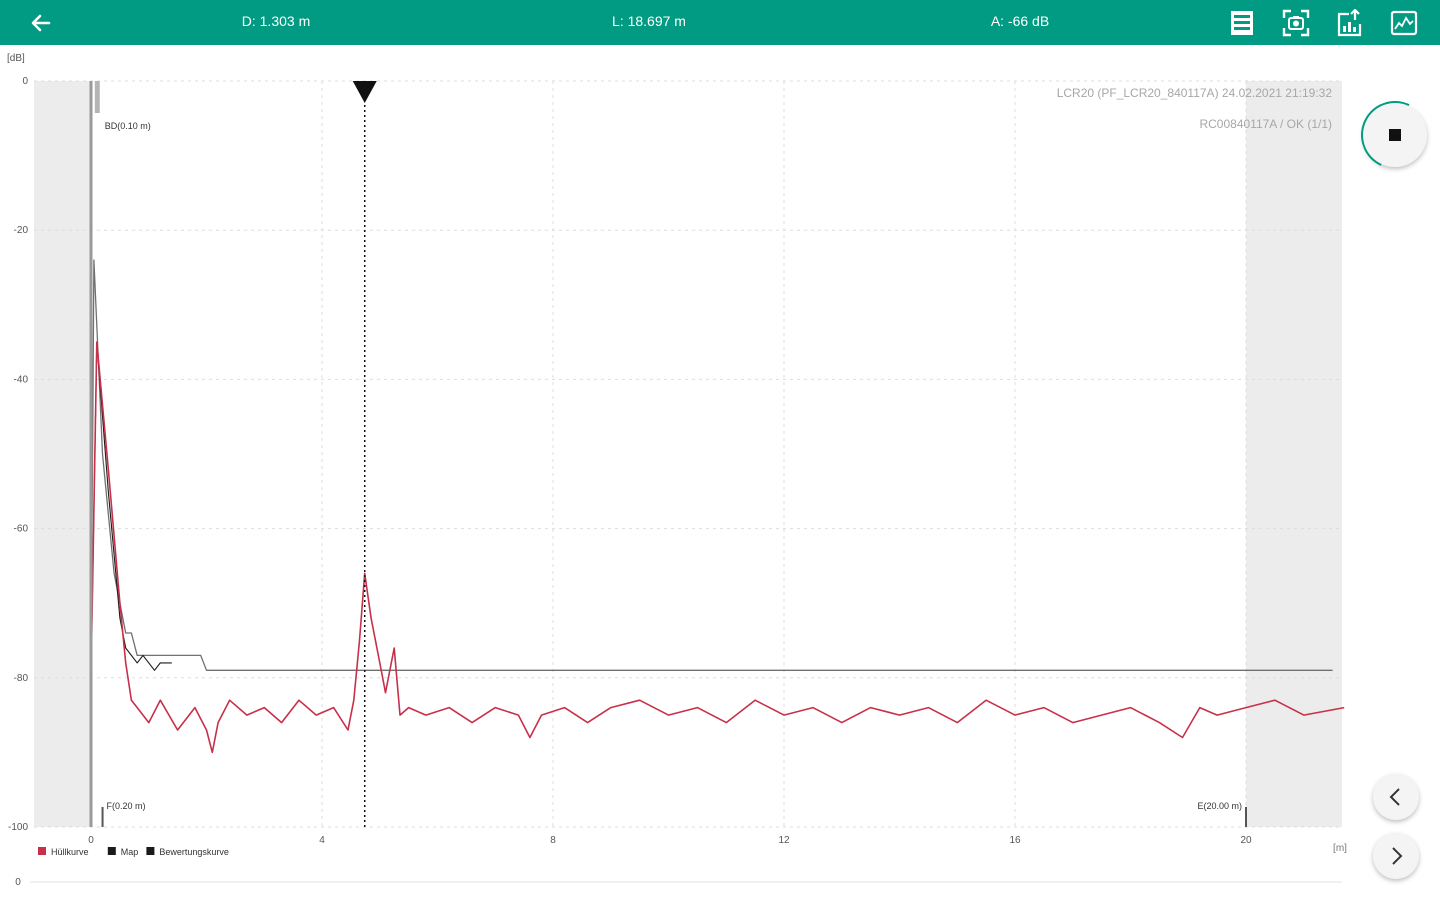 The width and height of the screenshot is (1440, 900). I want to click on blocking-zone-end, so click(1294, 454).